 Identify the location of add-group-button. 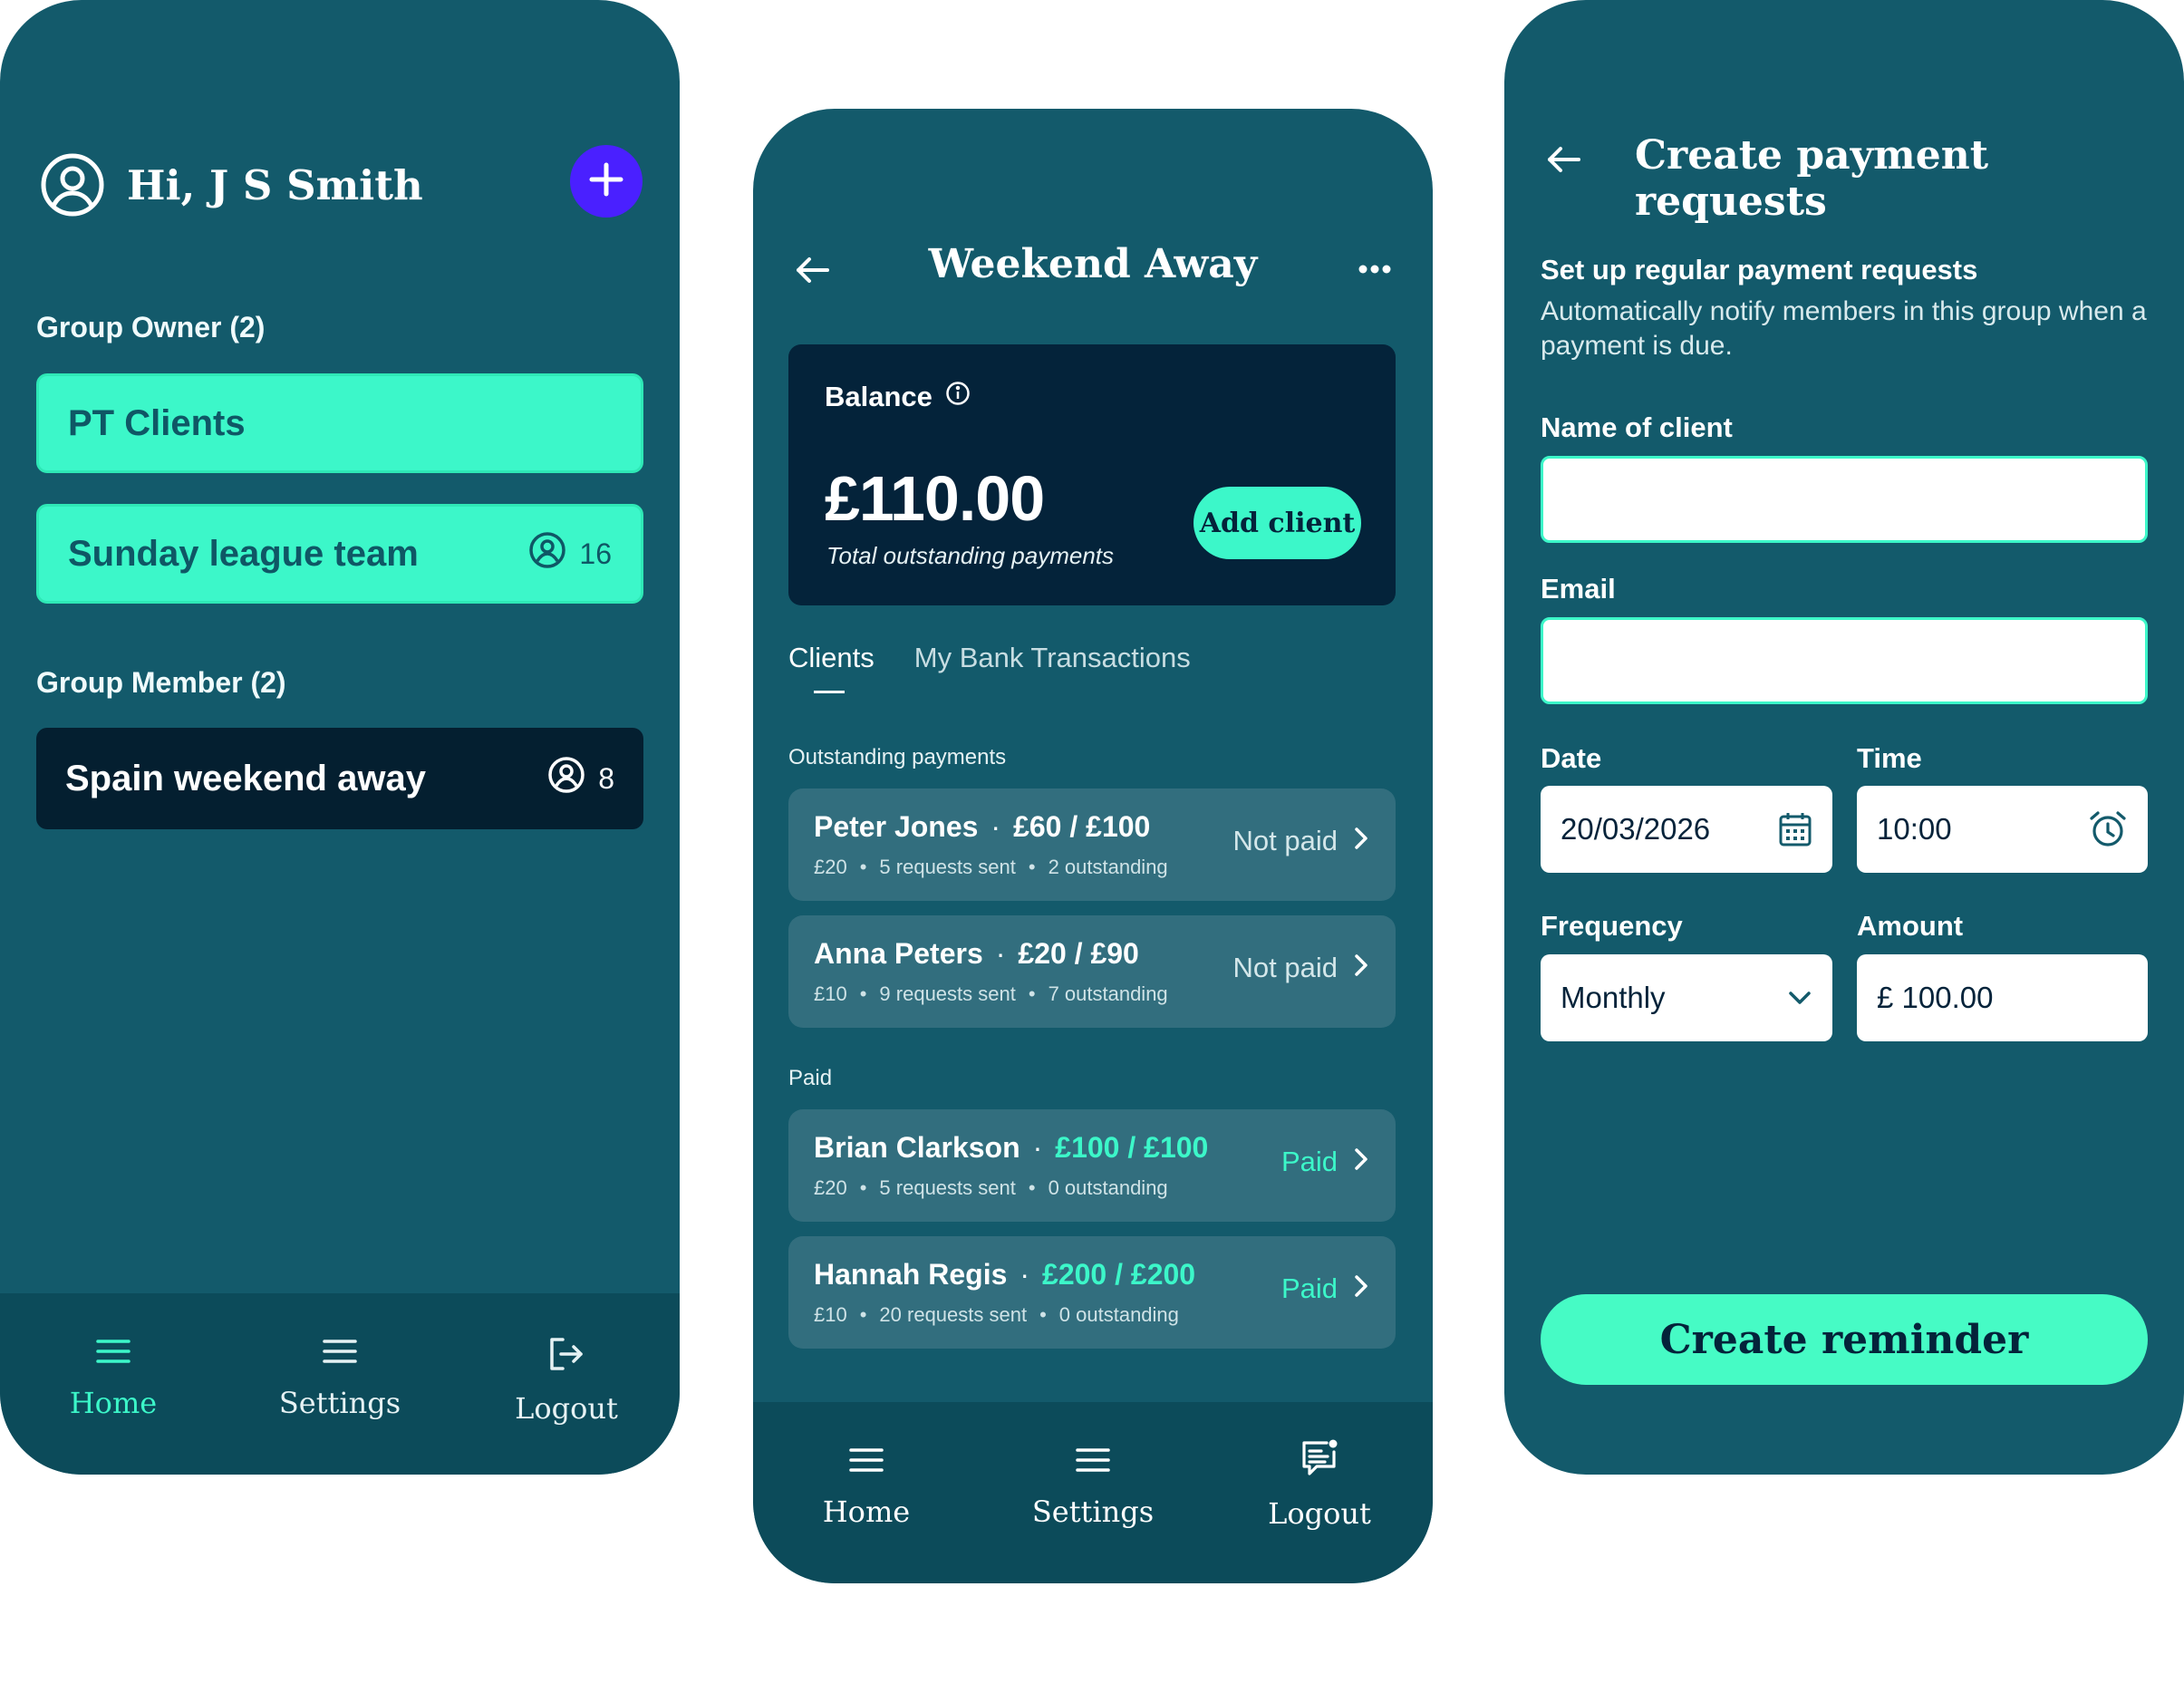
(607, 181).